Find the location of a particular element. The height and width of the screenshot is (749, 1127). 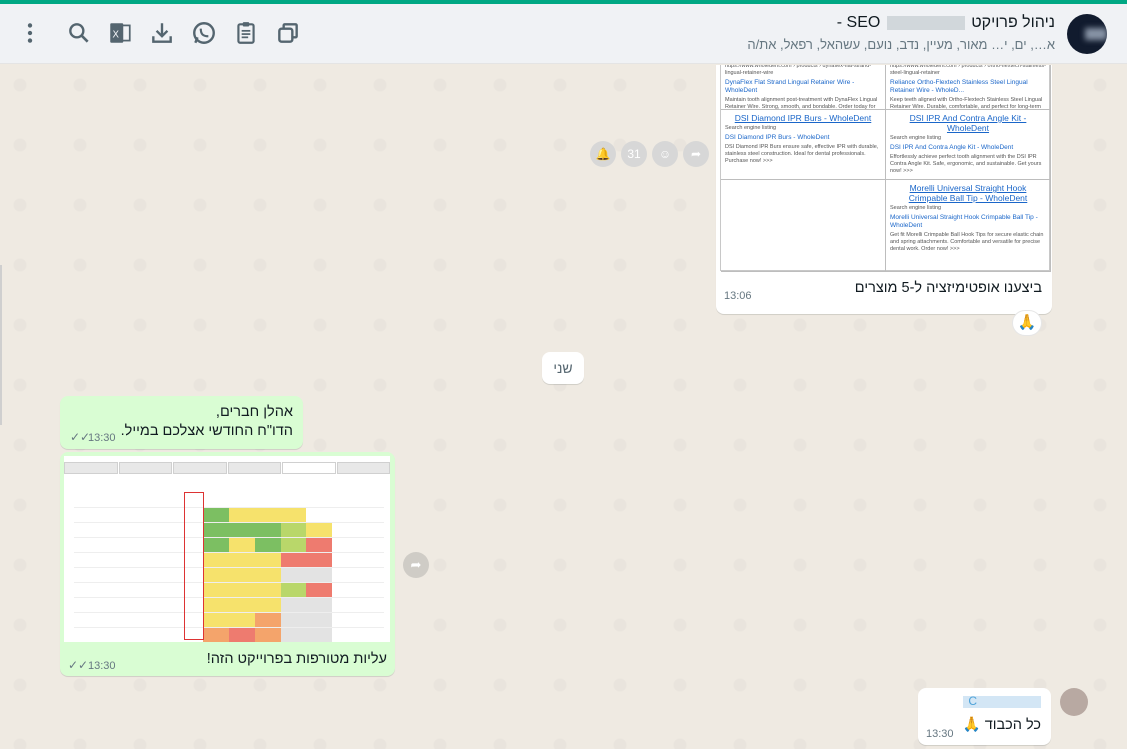

date-separator: שני is located at coordinates (563, 368).